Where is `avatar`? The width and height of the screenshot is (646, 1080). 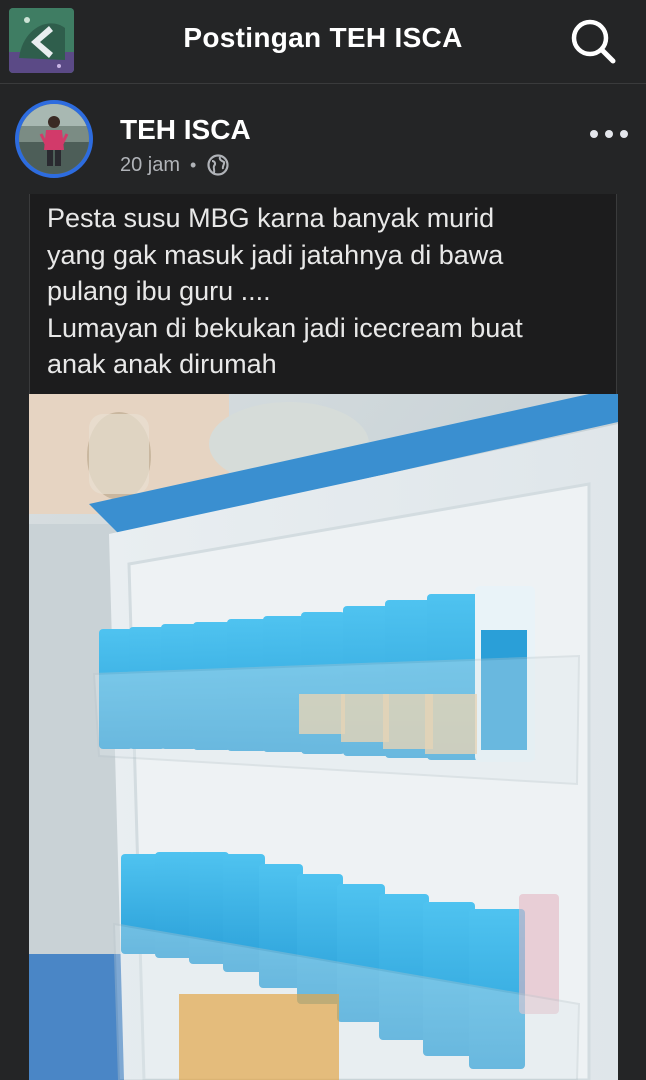 avatar is located at coordinates (54, 139).